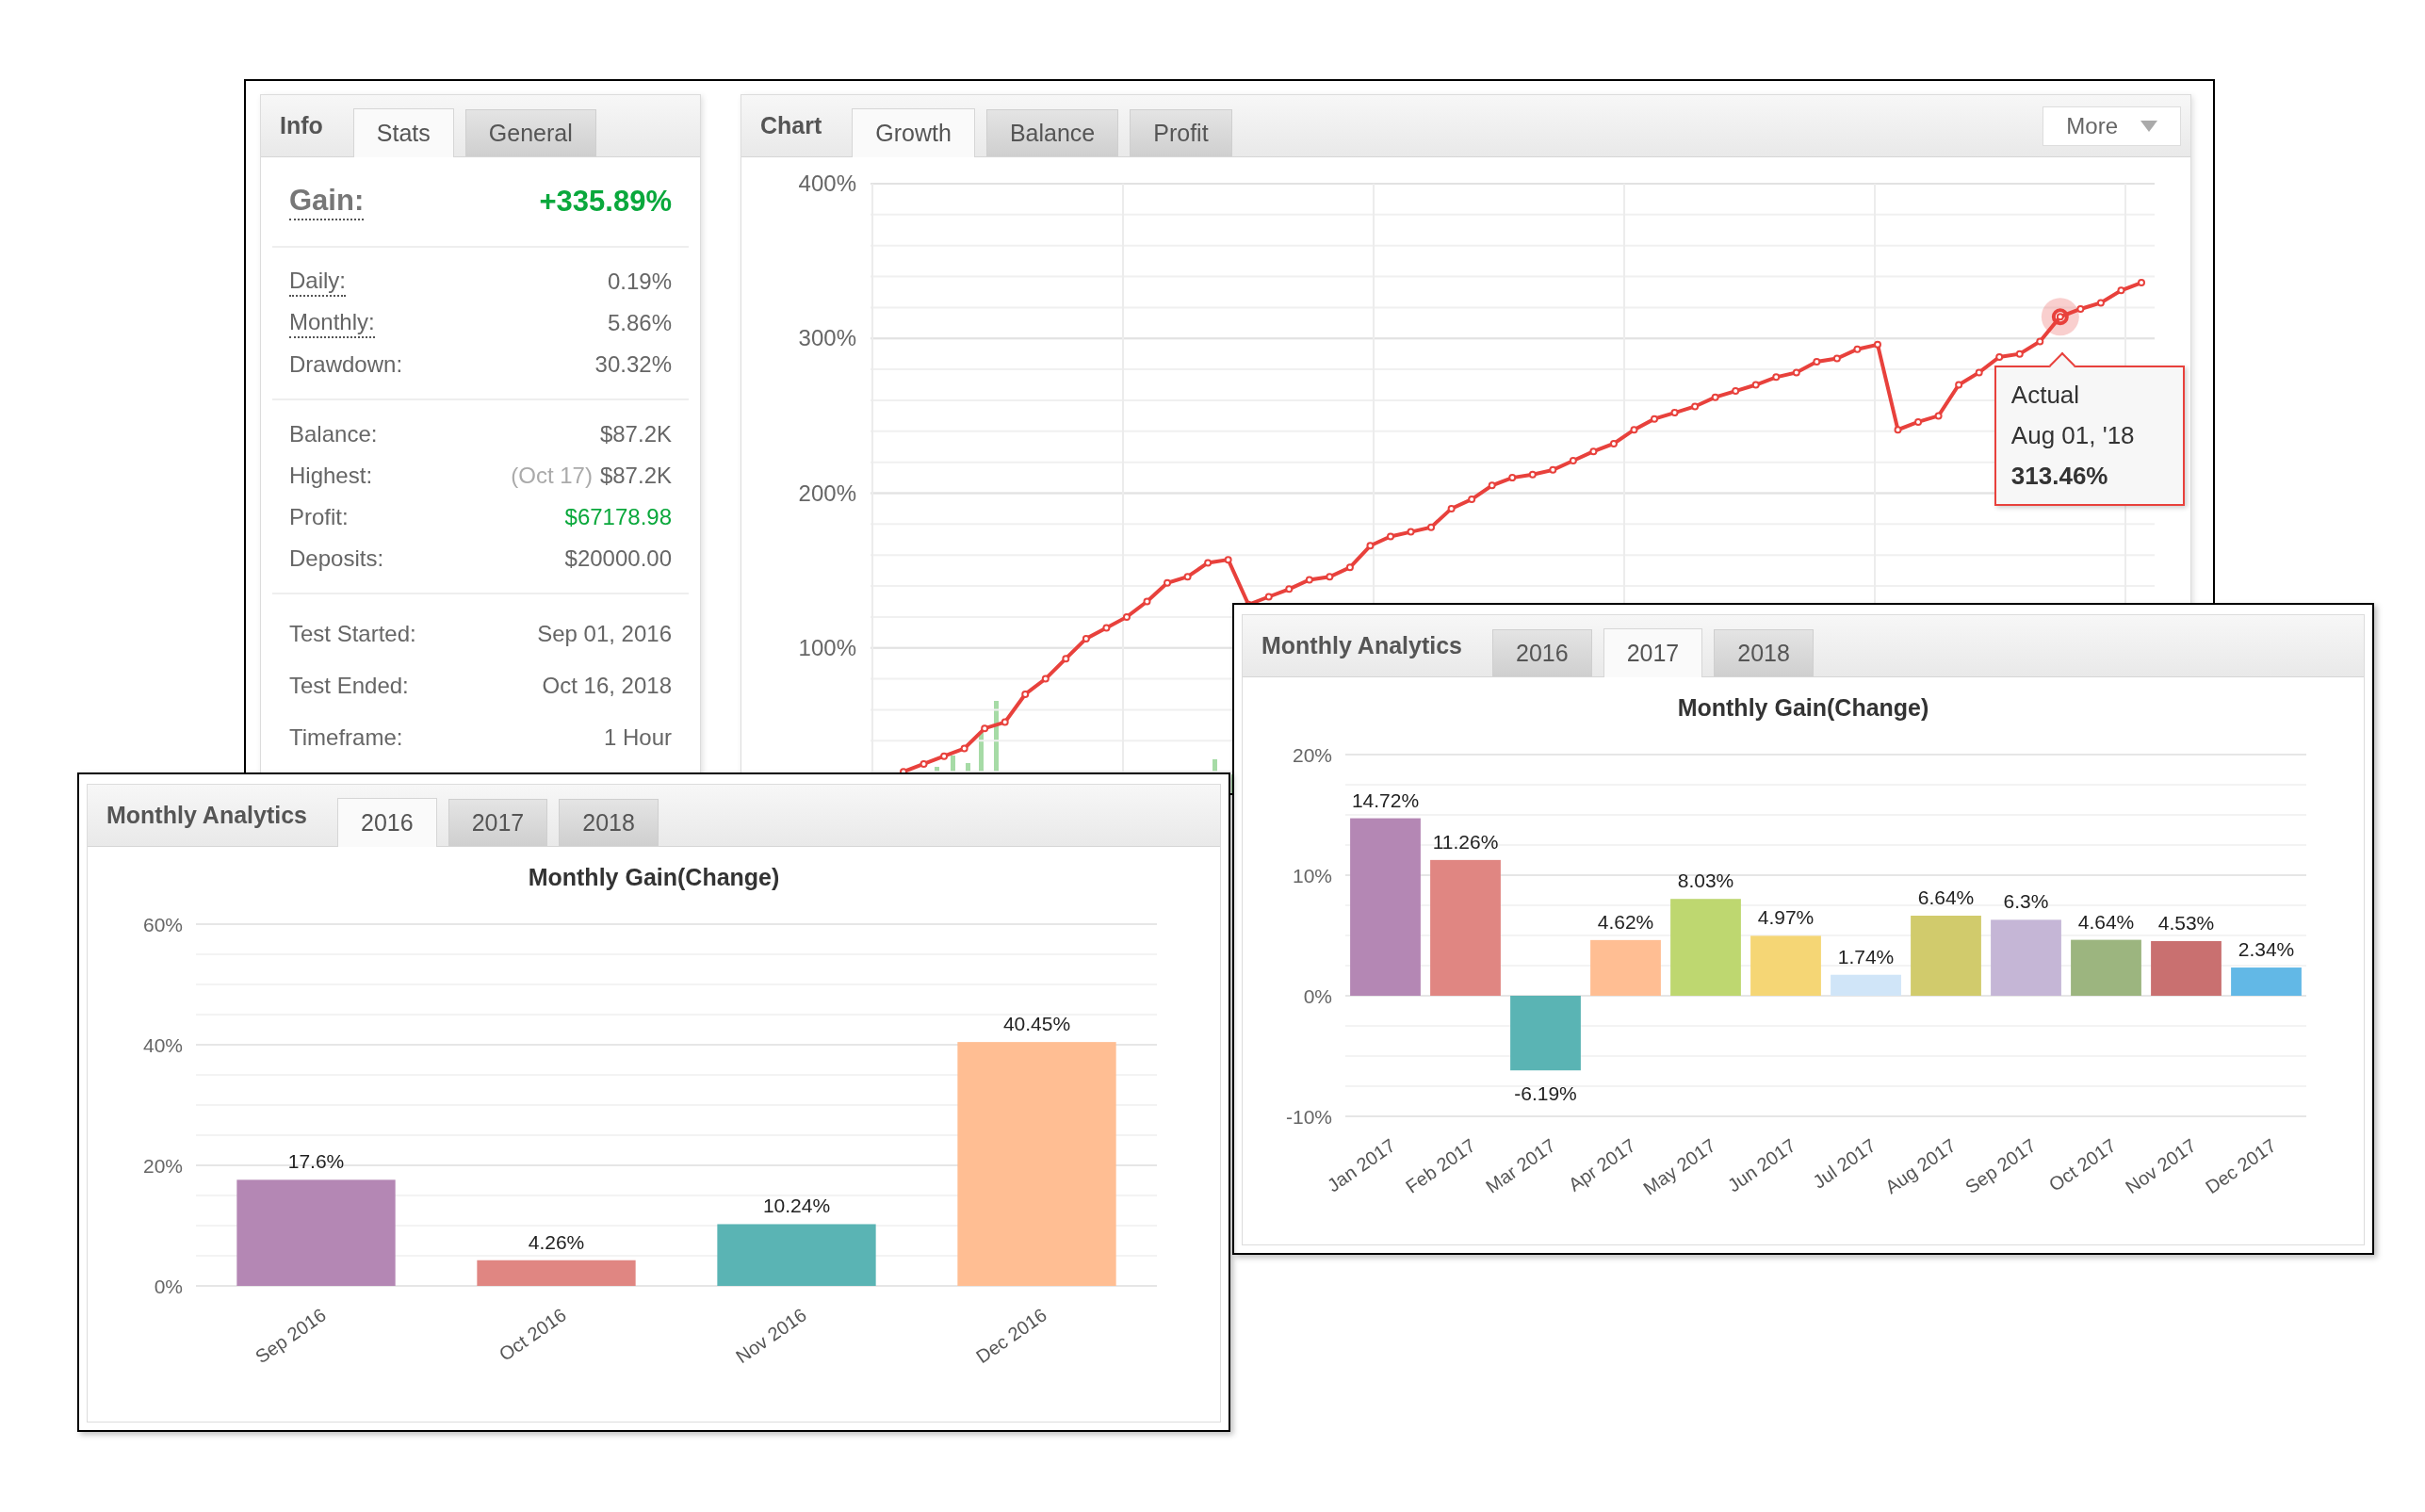 This screenshot has height=1512, width=2425. Describe the element at coordinates (1312, 875) in the screenshot. I see `tick-label: 10%` at that location.